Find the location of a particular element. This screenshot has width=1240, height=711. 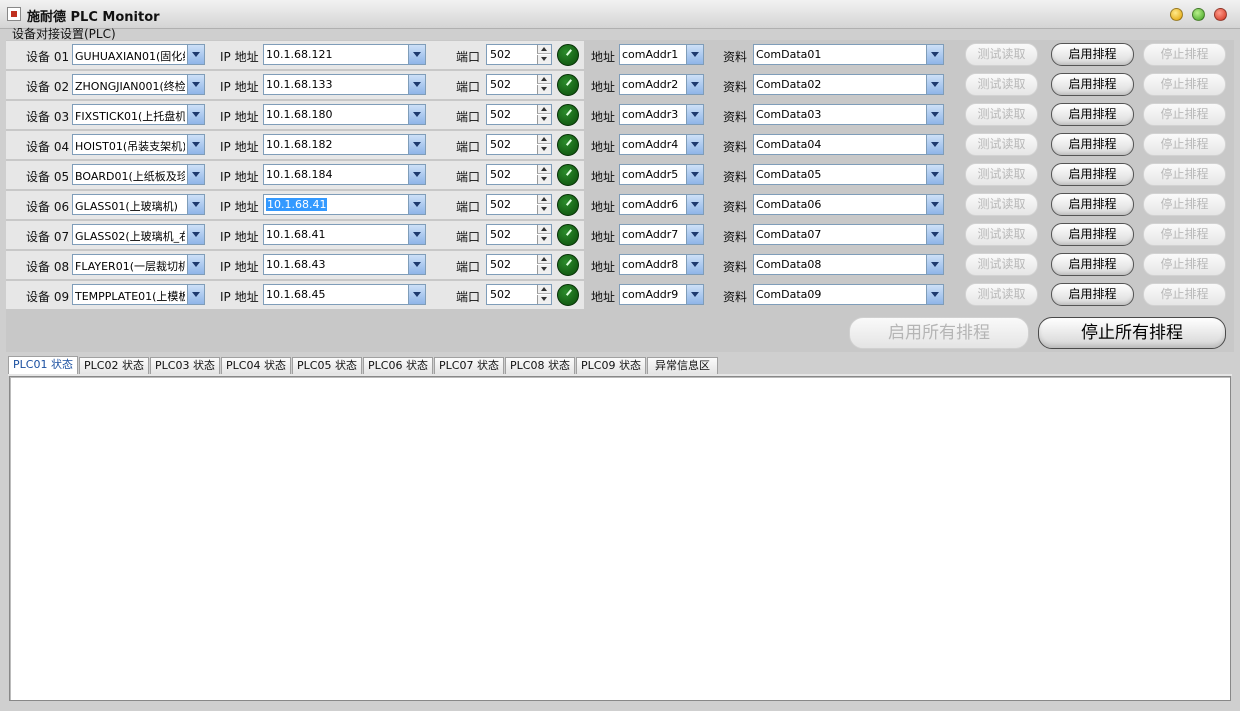

device-name-combo: ZHONGJIAN001(终检) is located at coordinates (138, 84).